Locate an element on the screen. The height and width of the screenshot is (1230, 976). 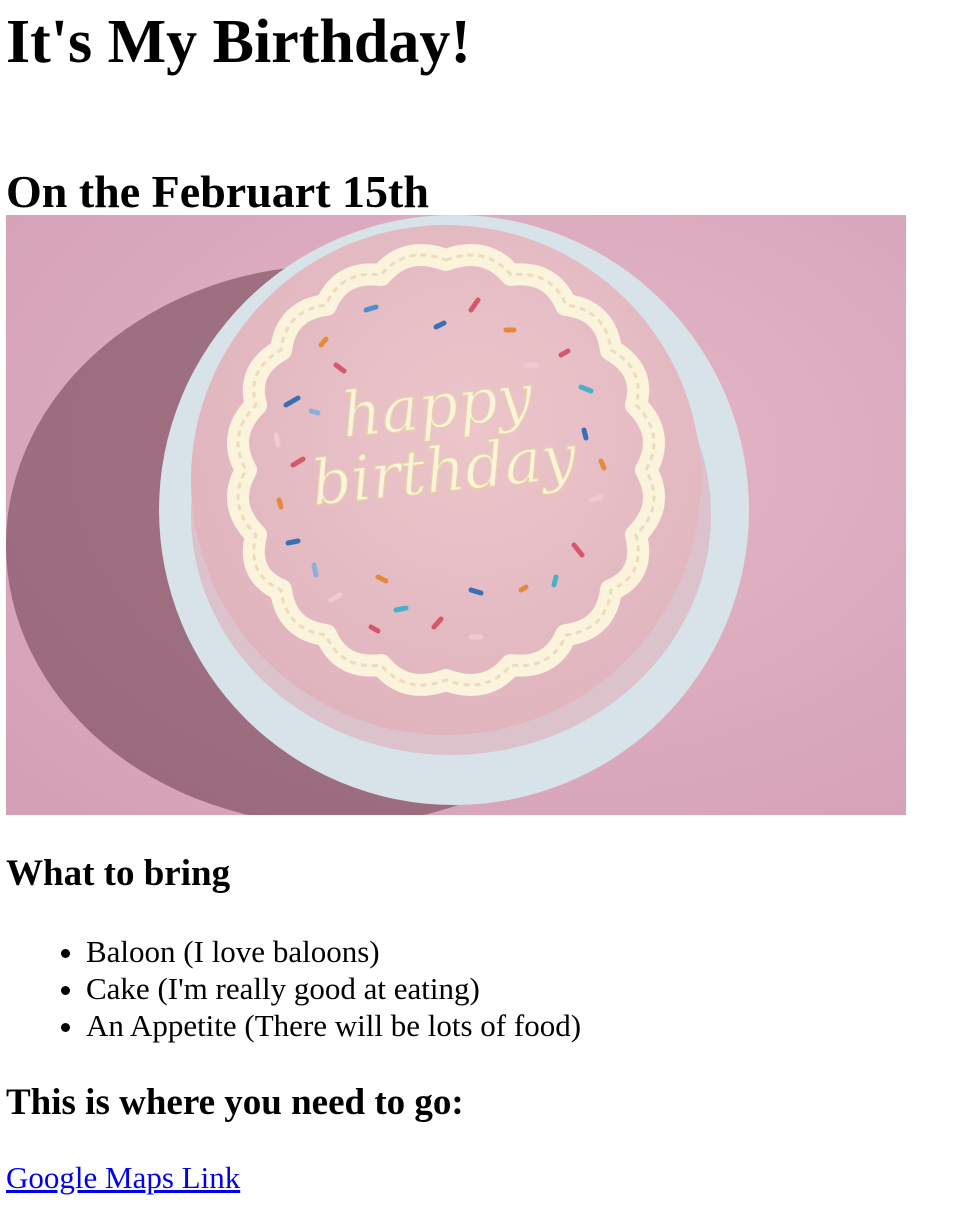
list-item: An Appetite (There will be lots of food) is located at coordinates (333, 1025).